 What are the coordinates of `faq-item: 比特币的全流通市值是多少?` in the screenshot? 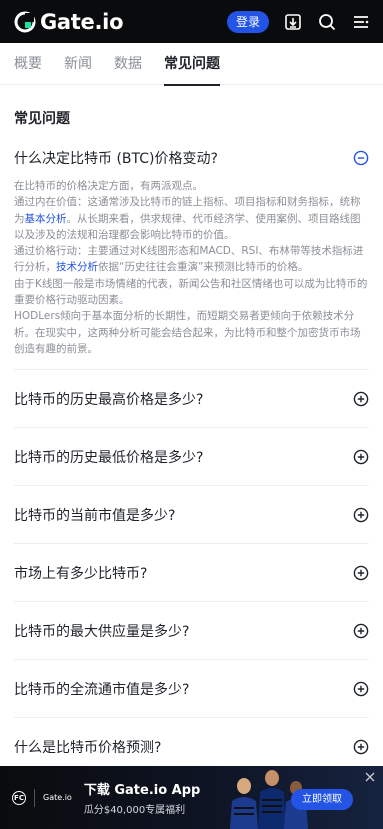 It's located at (191, 689).